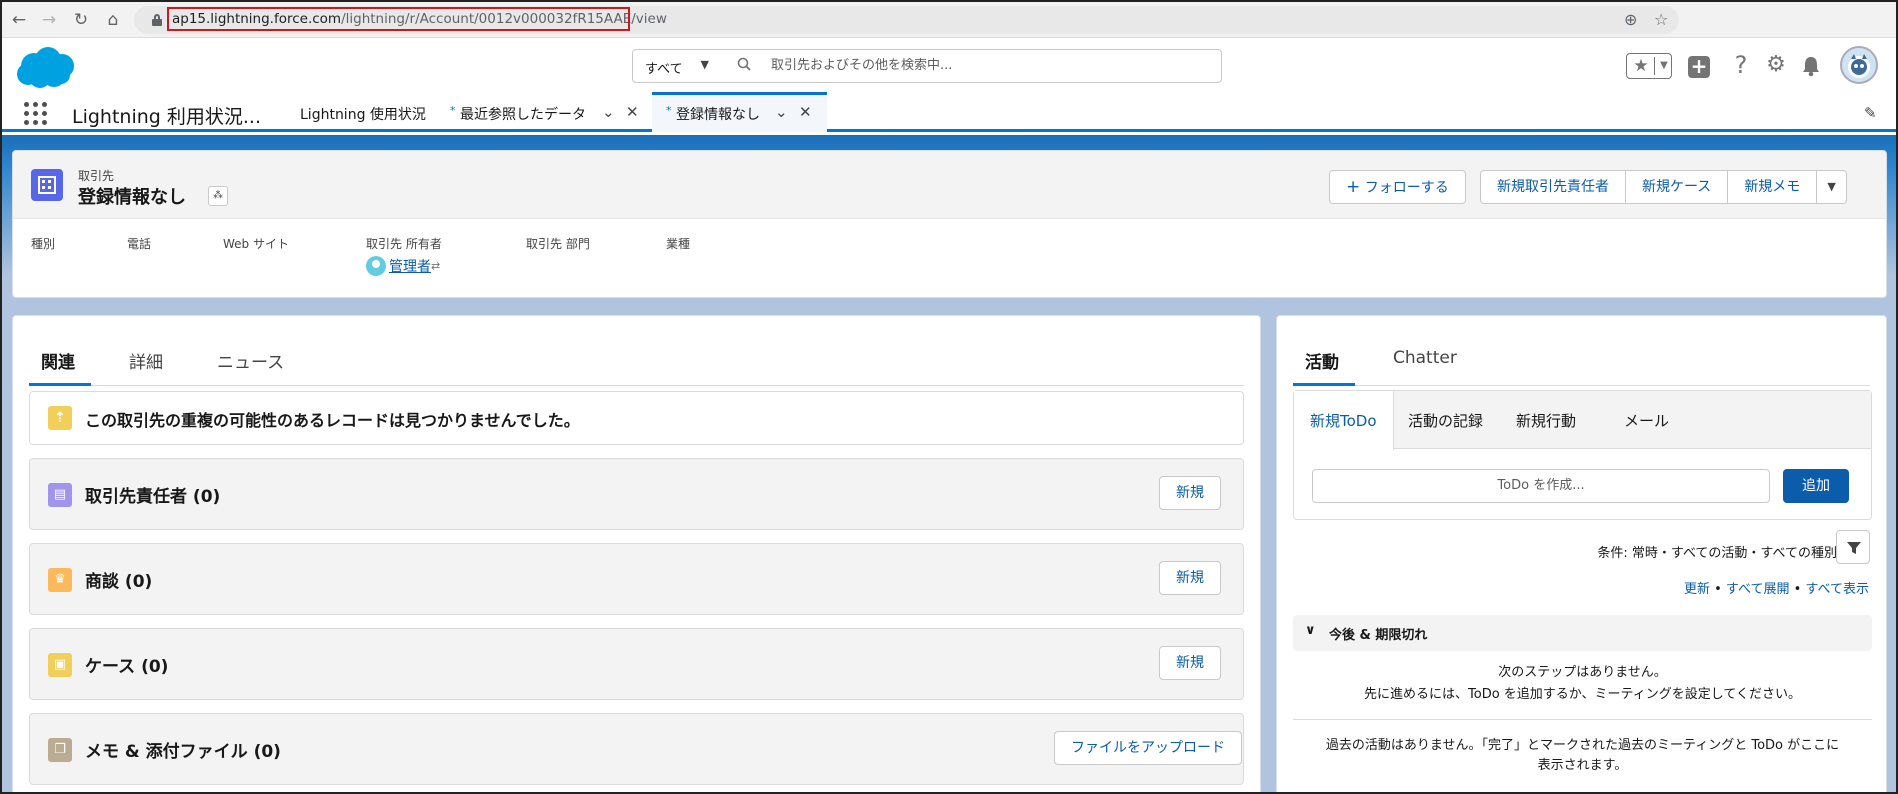 The image size is (1898, 794). Describe the element at coordinates (1773, 187) in the screenshot. I see `new-note-button: 新規メモ` at that location.